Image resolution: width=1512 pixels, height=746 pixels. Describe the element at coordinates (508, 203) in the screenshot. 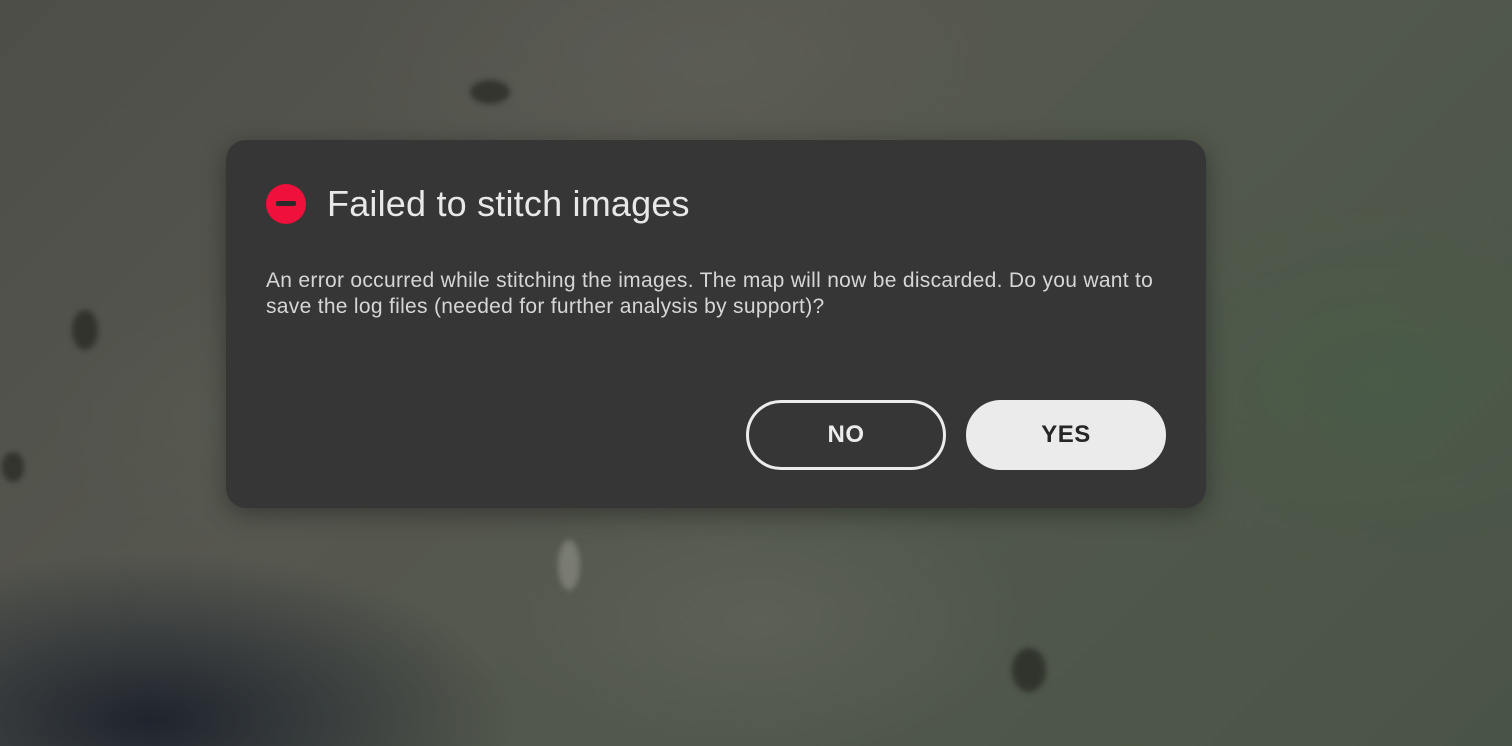

I see `dialog-title: Failed to stitch images` at that location.